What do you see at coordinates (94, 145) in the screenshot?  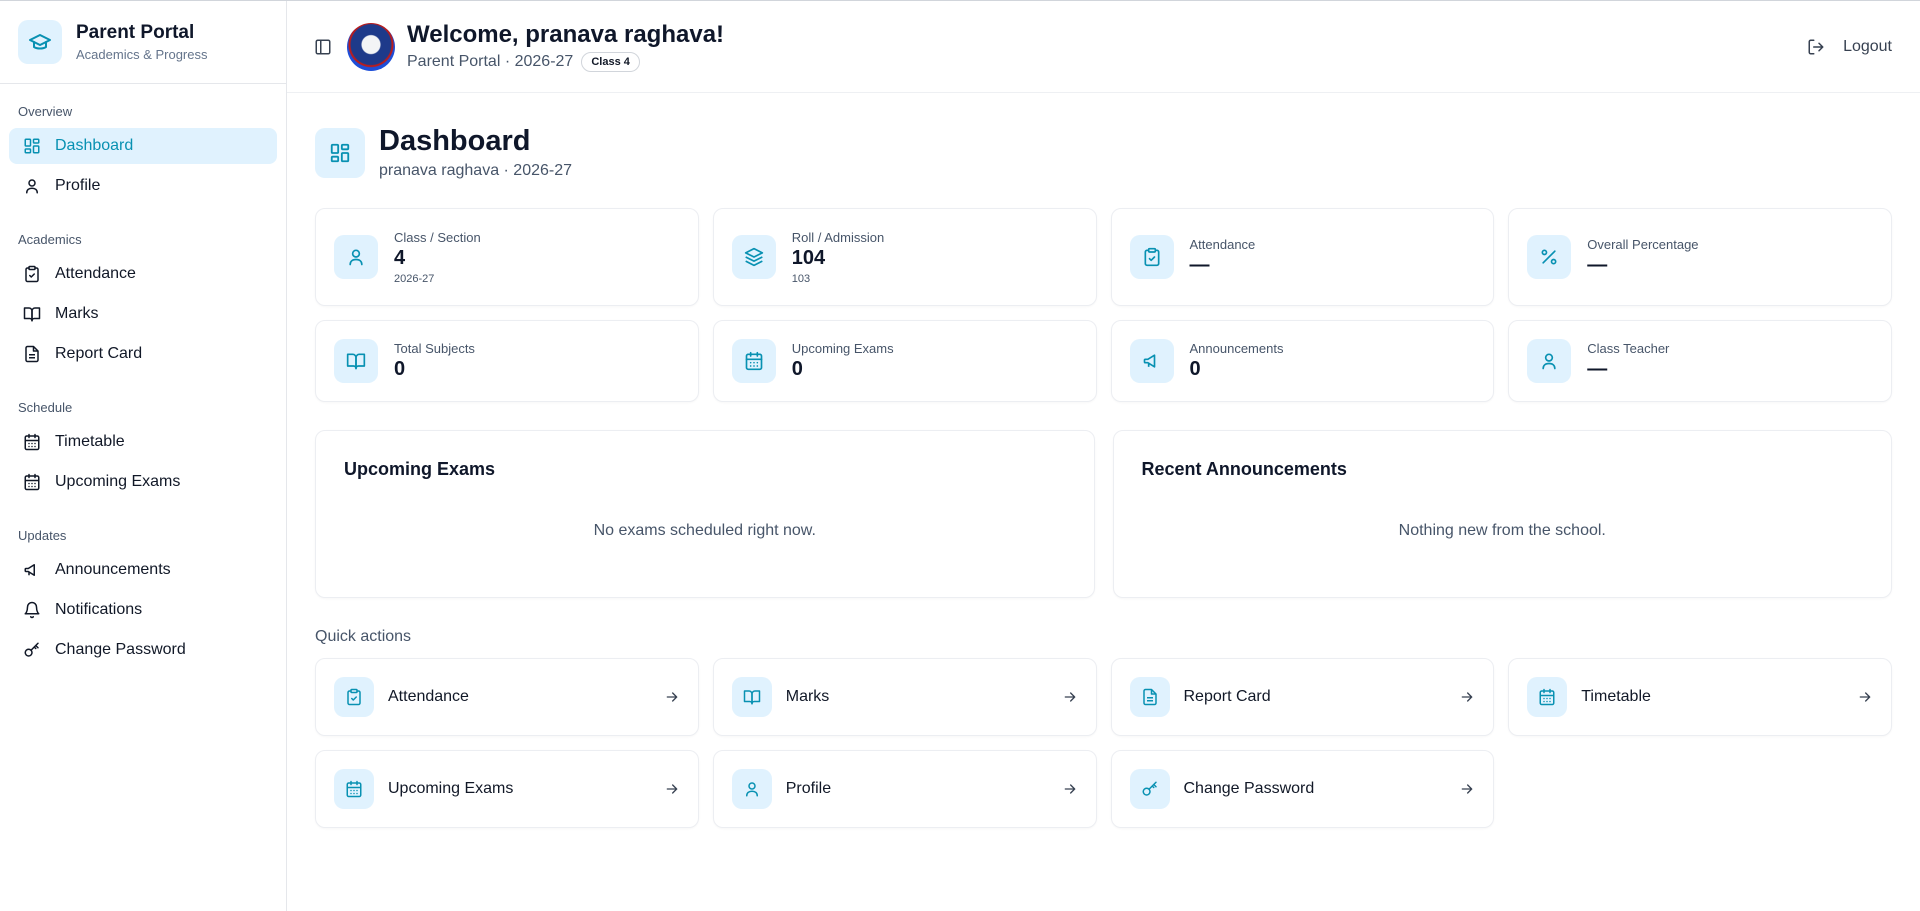 I see `sidebar-item-label: Dashboard` at bounding box center [94, 145].